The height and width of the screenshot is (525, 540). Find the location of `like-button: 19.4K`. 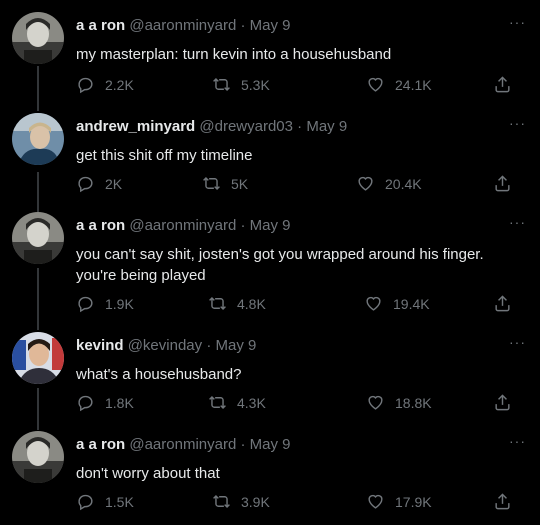

like-button: 19.4K is located at coordinates (397, 303).